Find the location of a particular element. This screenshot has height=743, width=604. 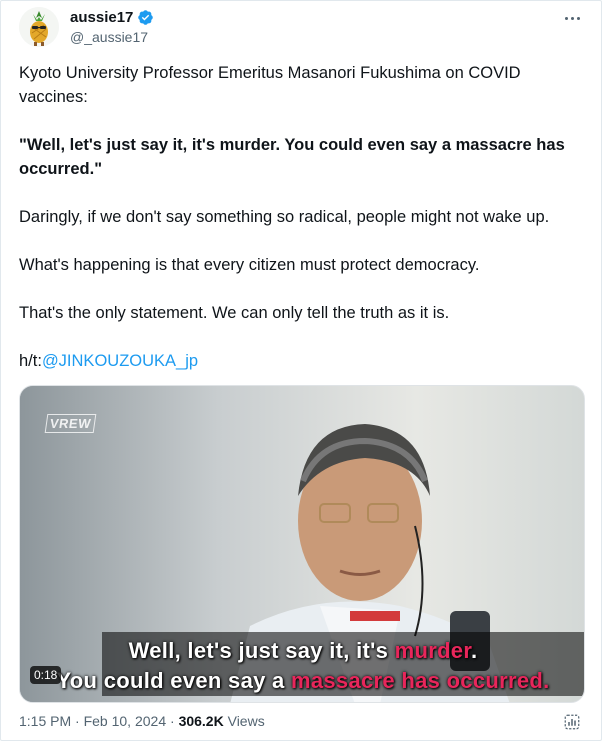

avatar is located at coordinates (39, 27).